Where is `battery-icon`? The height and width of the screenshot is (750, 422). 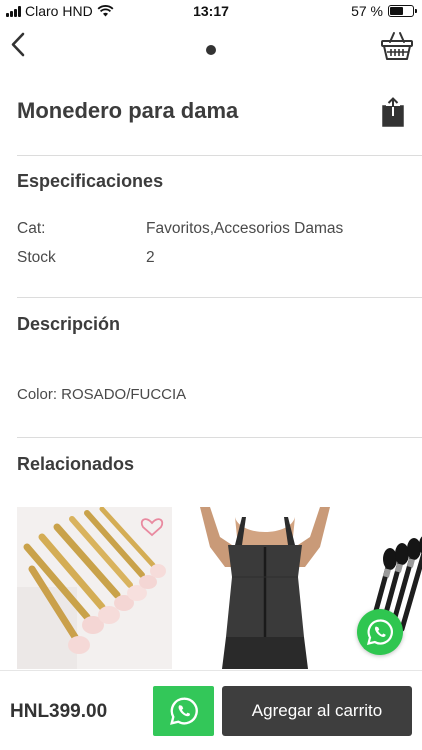 battery-icon is located at coordinates (402, 11).